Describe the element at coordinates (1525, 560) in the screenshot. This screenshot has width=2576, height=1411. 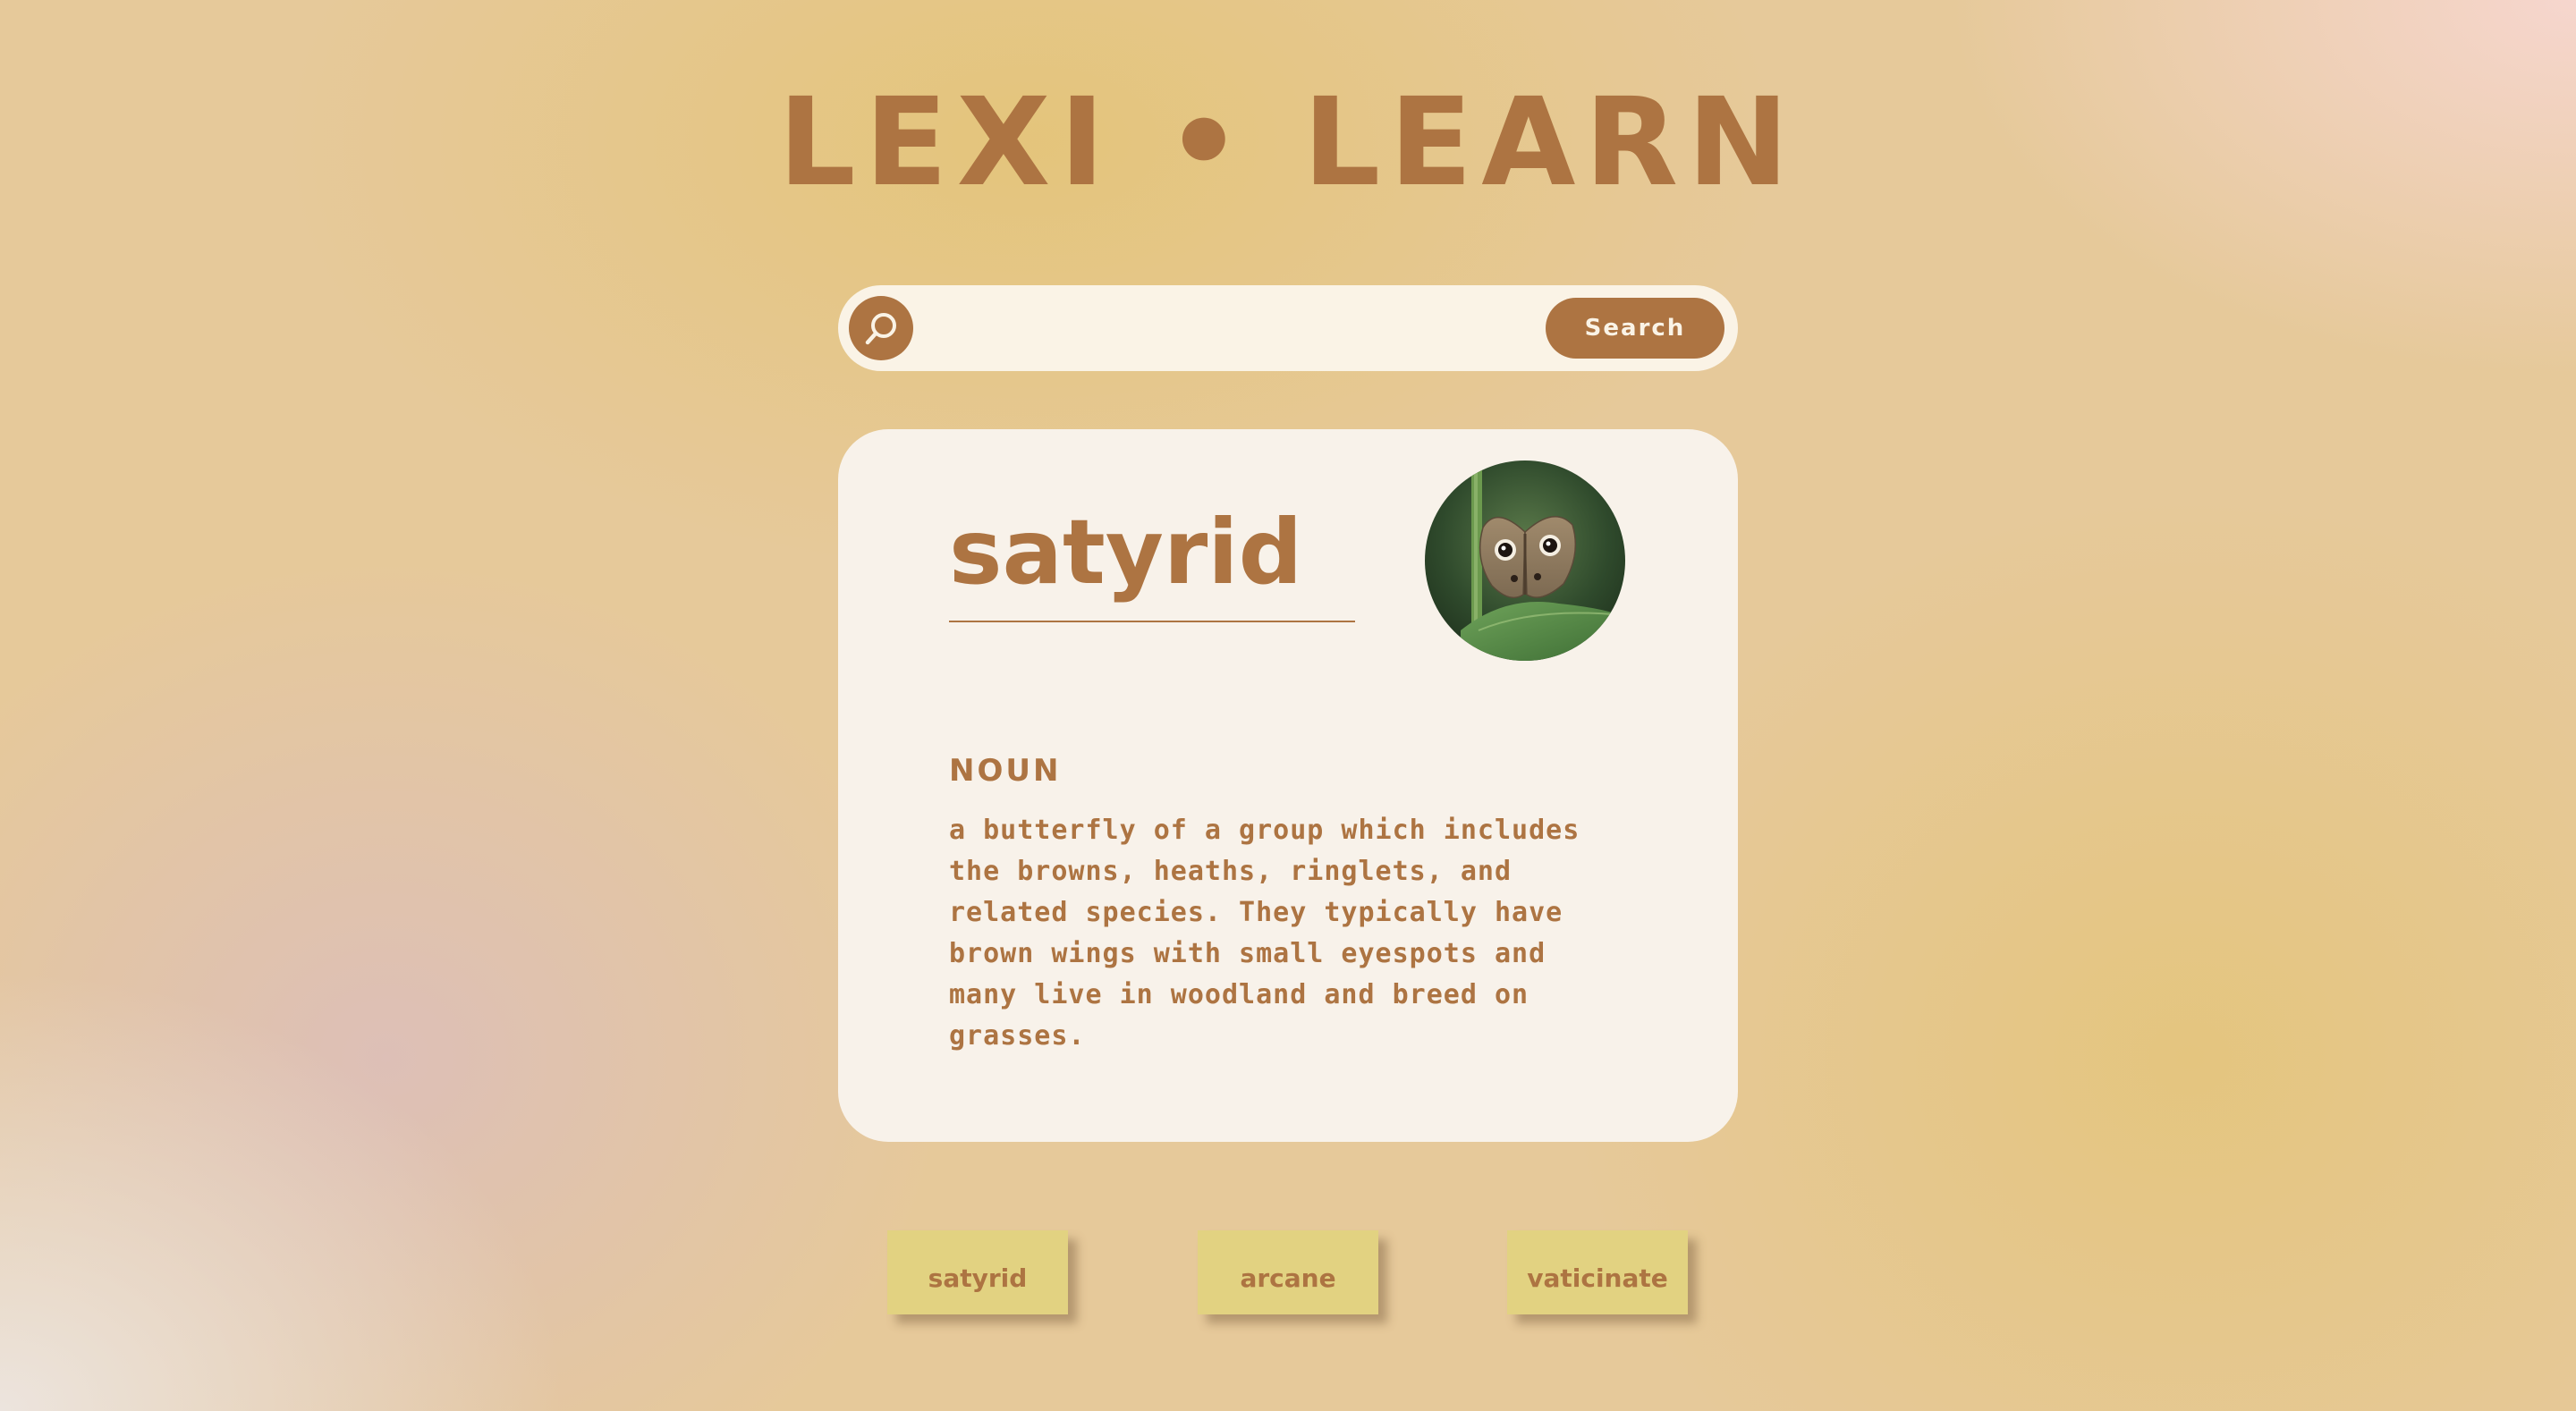
I see `butterfly-photo` at that location.